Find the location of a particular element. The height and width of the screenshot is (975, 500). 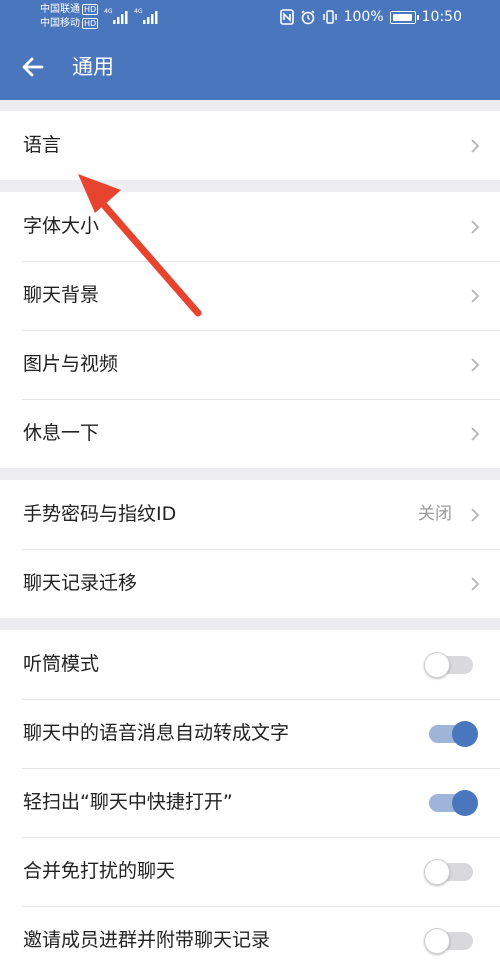

settings-item-label: 合并免打扰的聊天 is located at coordinates (99, 871).